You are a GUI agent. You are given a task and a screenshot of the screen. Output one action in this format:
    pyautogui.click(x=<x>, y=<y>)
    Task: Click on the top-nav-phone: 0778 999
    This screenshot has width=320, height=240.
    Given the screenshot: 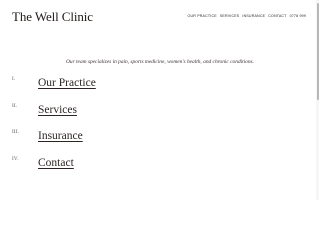 What is the action you would take?
    pyautogui.click(x=298, y=16)
    